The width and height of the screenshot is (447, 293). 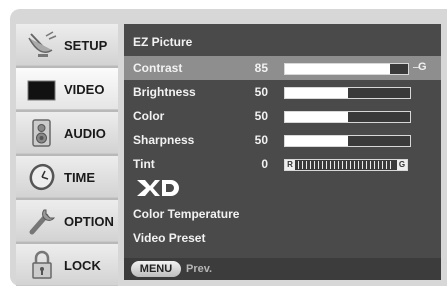 I want to click on xd-logo, so click(x=158, y=188).